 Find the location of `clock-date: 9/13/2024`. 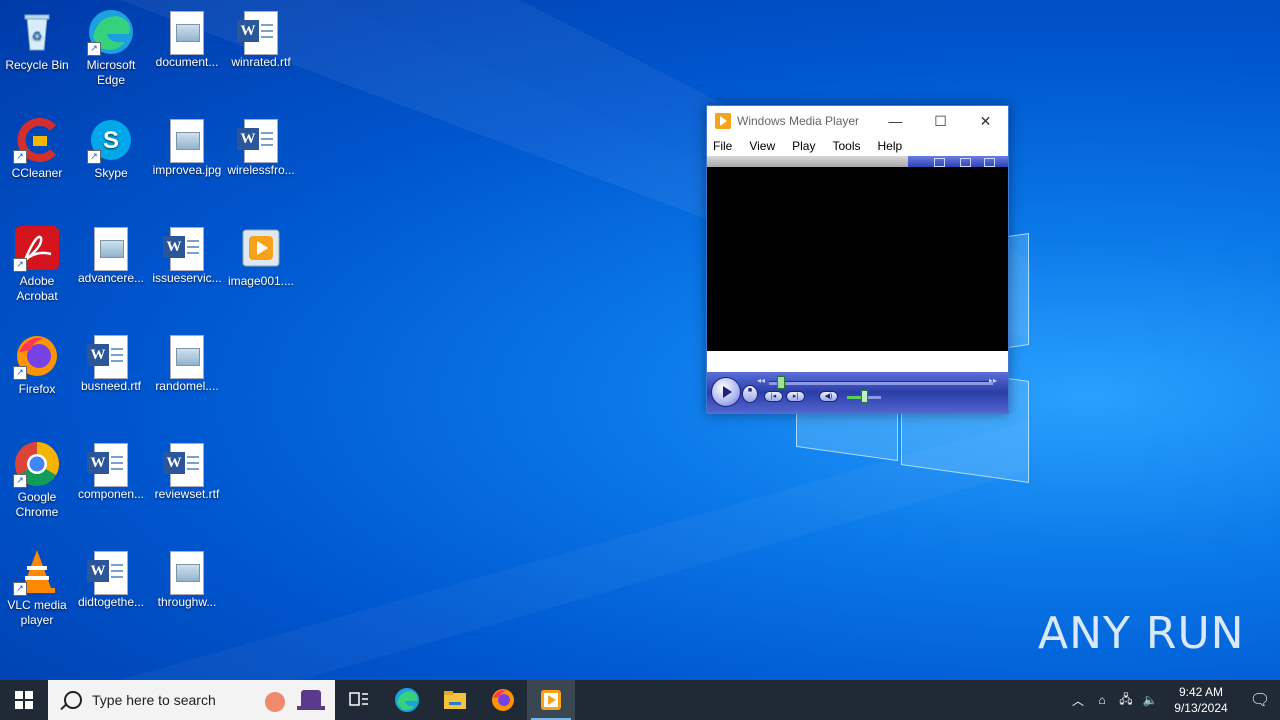

clock-date: 9/13/2024 is located at coordinates (1201, 708).